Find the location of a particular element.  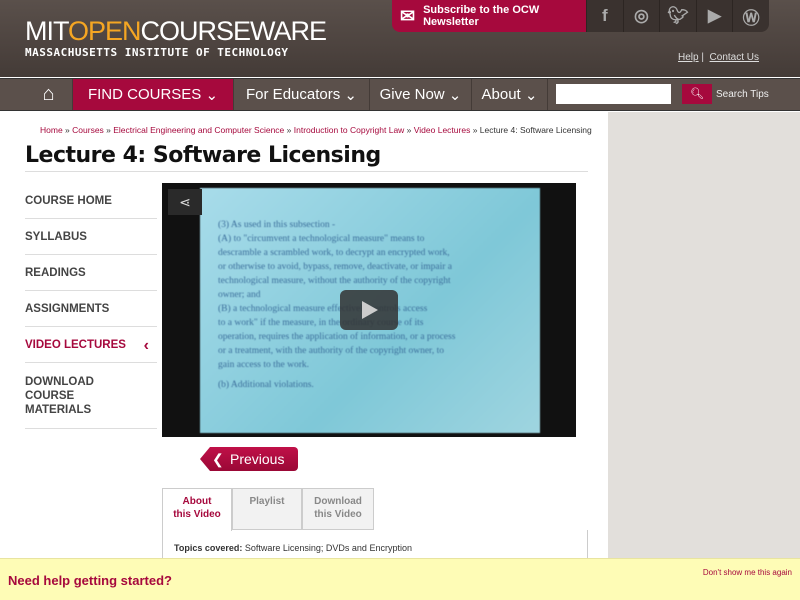

breadcrumb-video-lectures: Video Lectures is located at coordinates (442, 130).